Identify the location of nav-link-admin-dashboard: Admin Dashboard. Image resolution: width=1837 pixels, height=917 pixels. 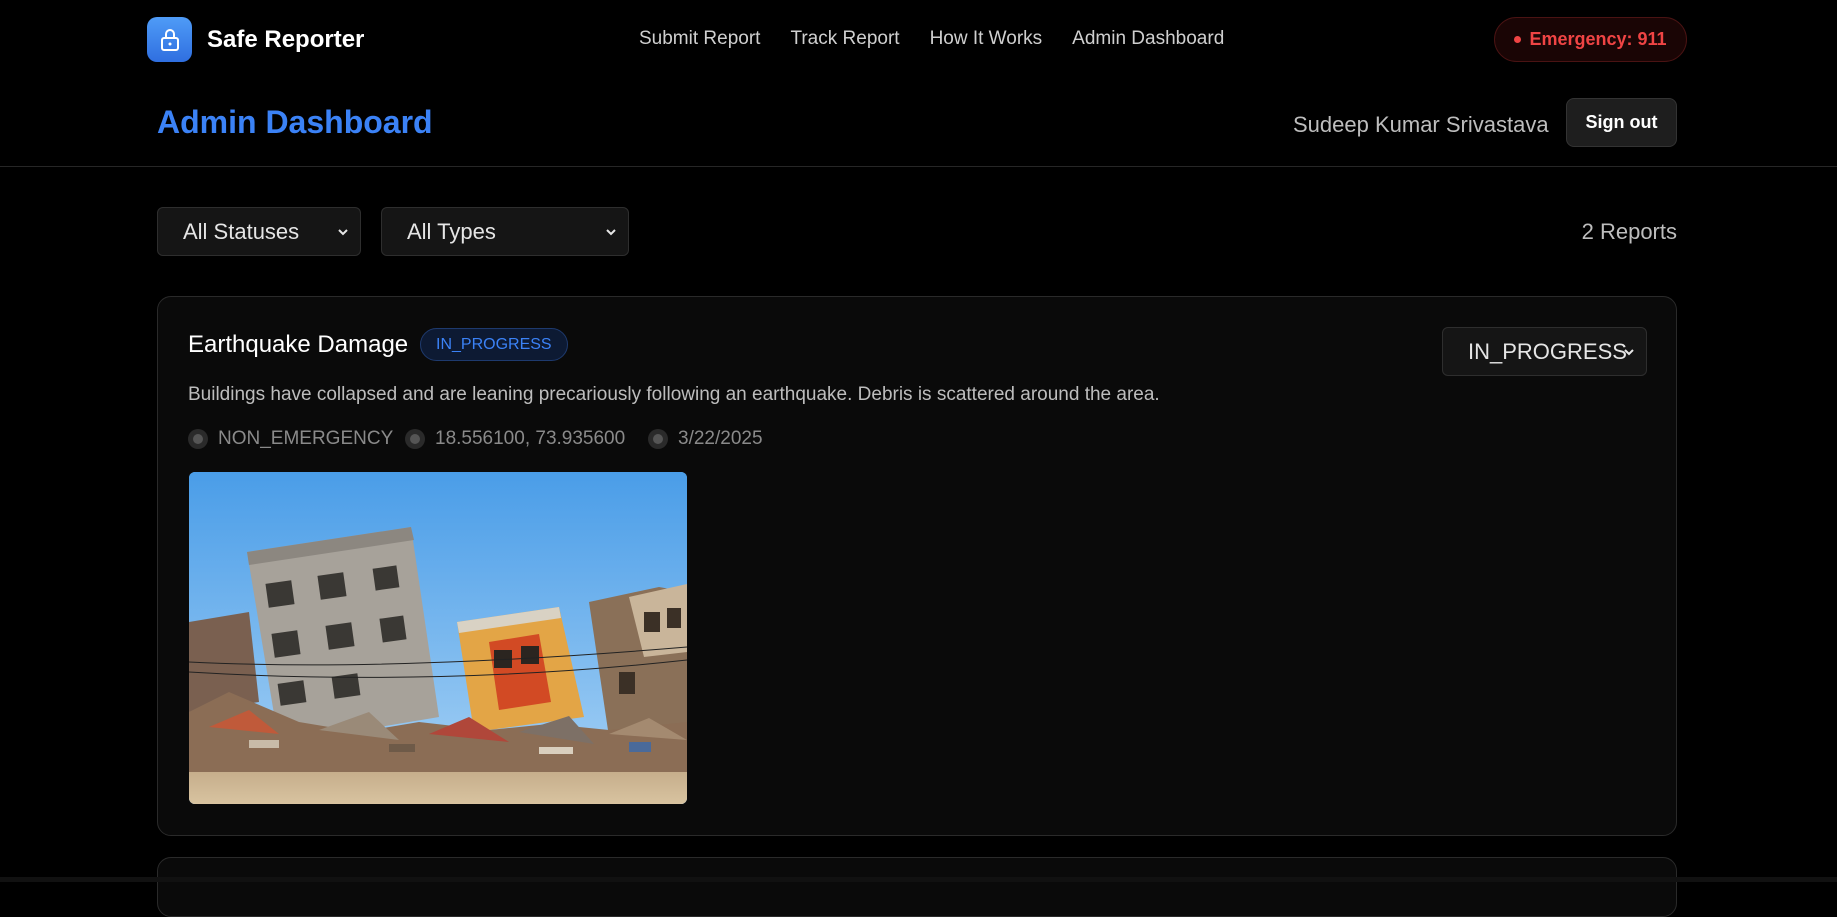
(1148, 39).